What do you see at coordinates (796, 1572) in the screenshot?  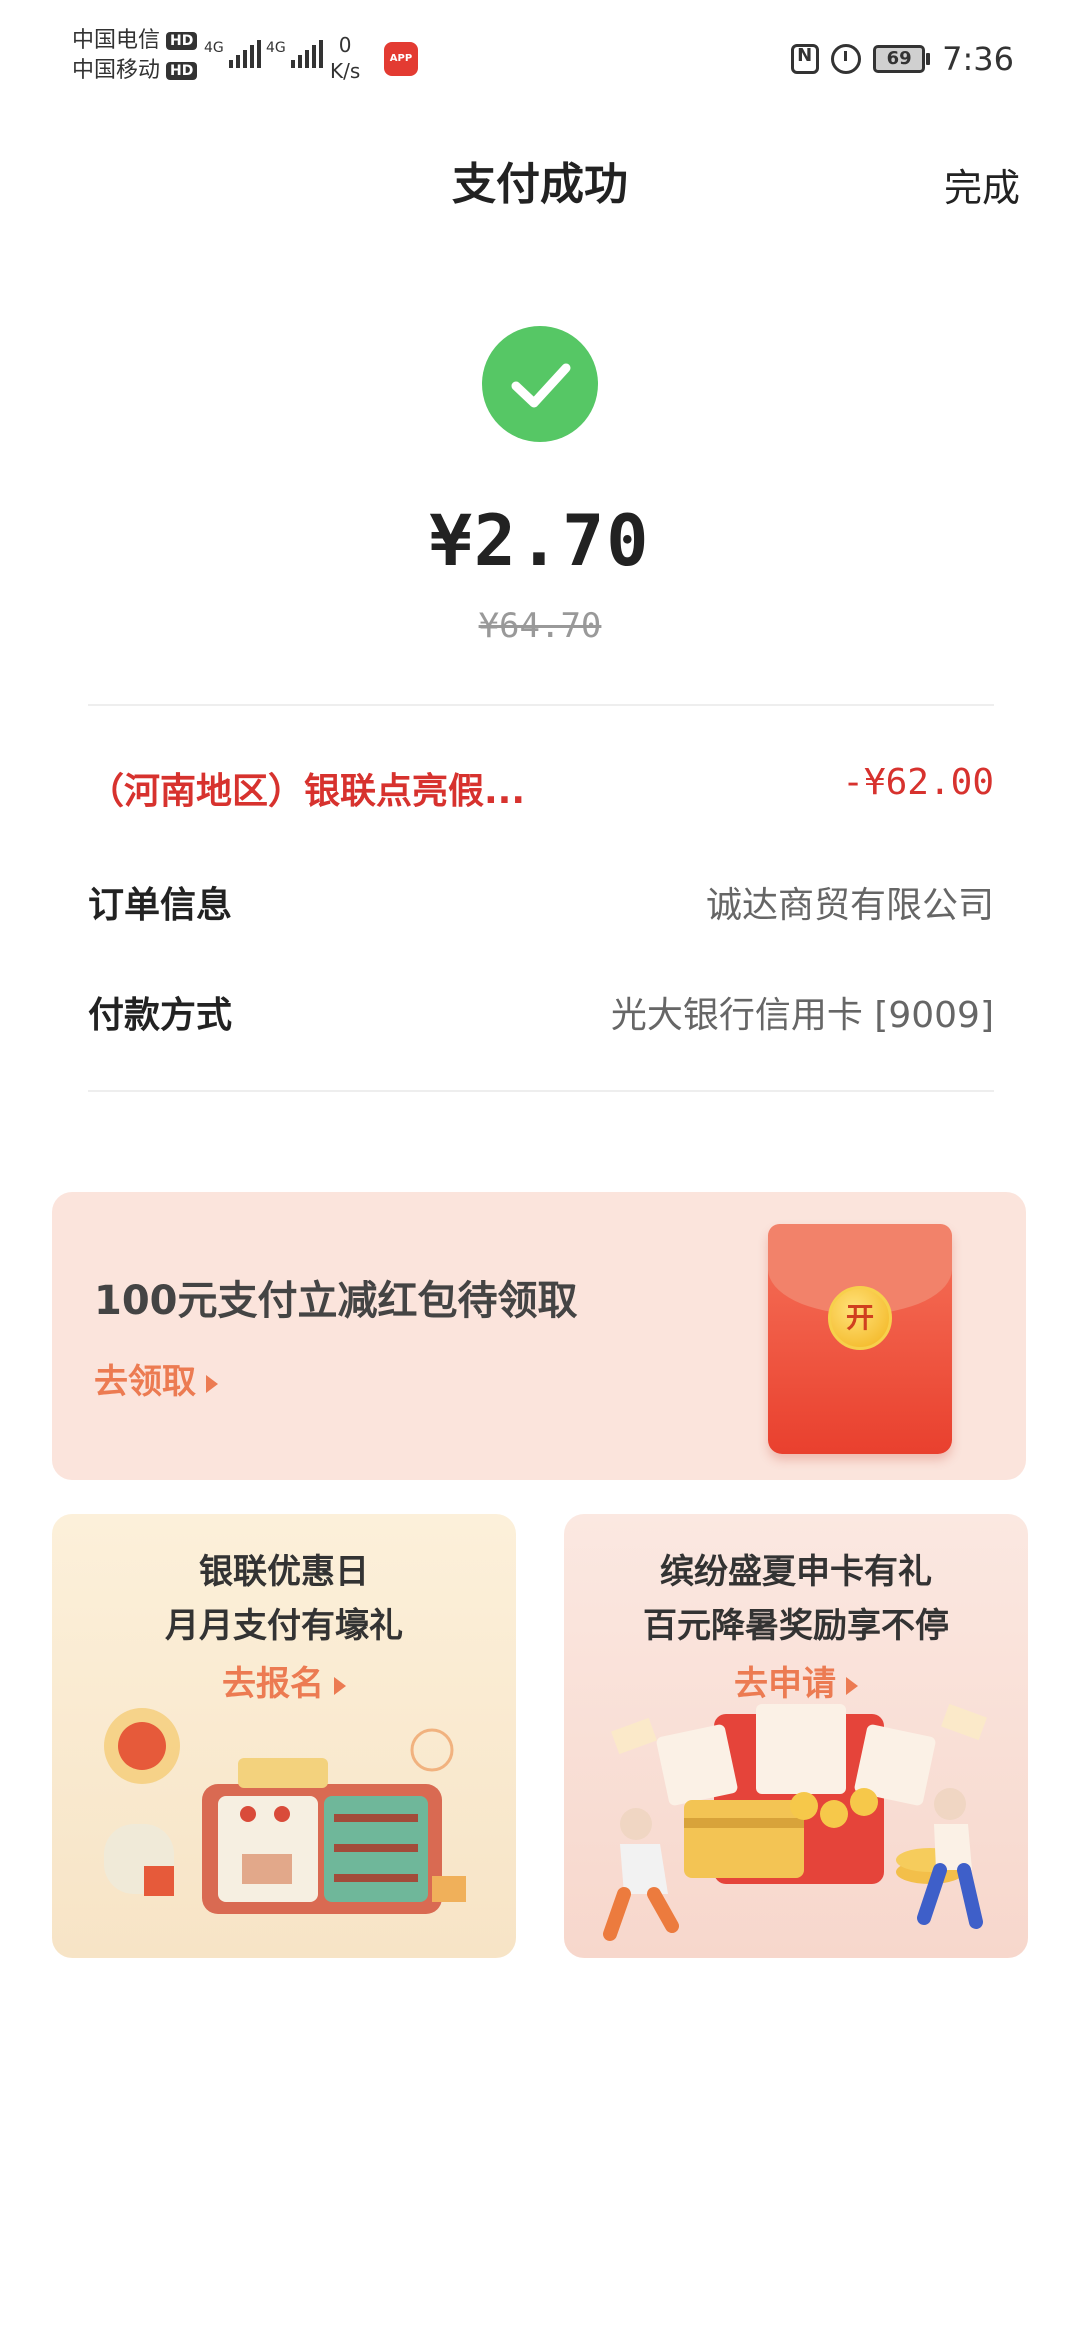 I see `card-title: 缤纷盛夏申卡有礼` at bounding box center [796, 1572].